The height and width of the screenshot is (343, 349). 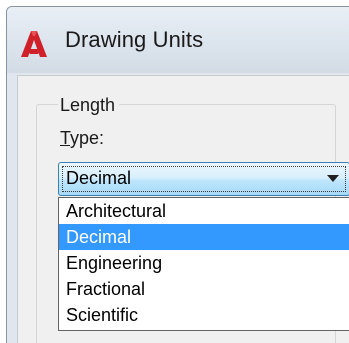 What do you see at coordinates (203, 179) in the screenshot?
I see `length-type-combobox: Decimal` at bounding box center [203, 179].